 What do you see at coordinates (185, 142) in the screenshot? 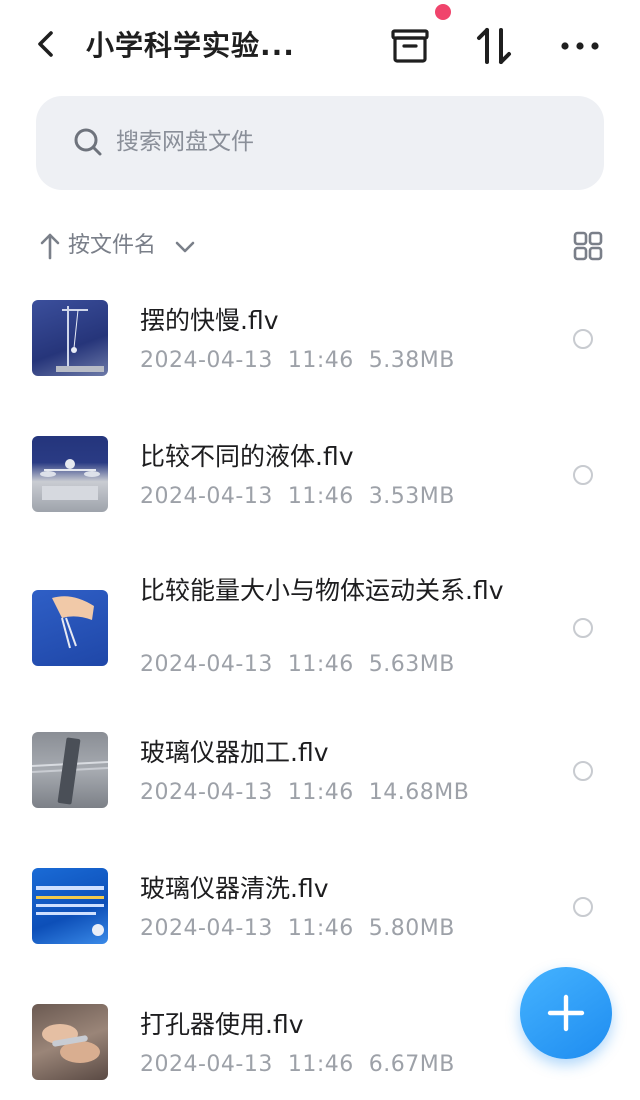
I see `search-placeholder: 搜索网盘文件` at bounding box center [185, 142].